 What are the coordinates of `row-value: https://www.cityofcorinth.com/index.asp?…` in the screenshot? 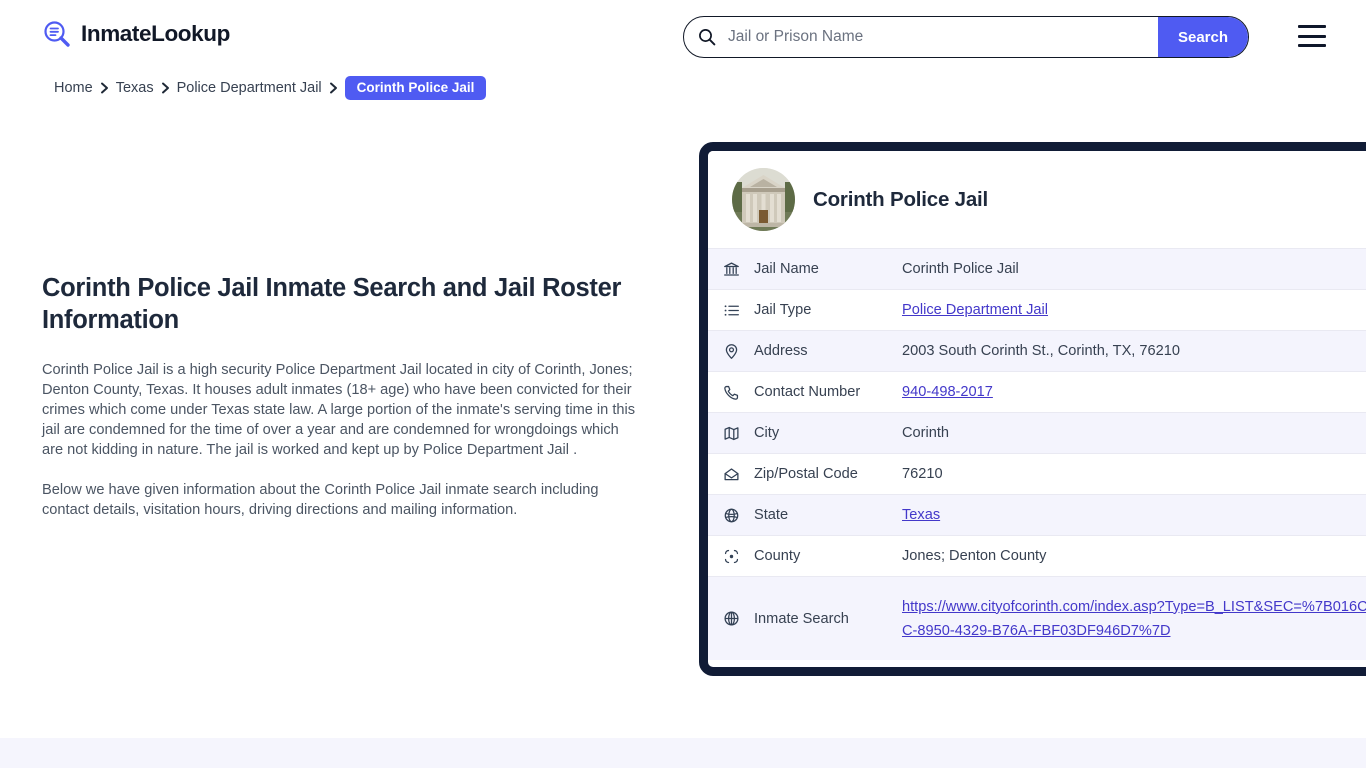 It's located at (1134, 619).